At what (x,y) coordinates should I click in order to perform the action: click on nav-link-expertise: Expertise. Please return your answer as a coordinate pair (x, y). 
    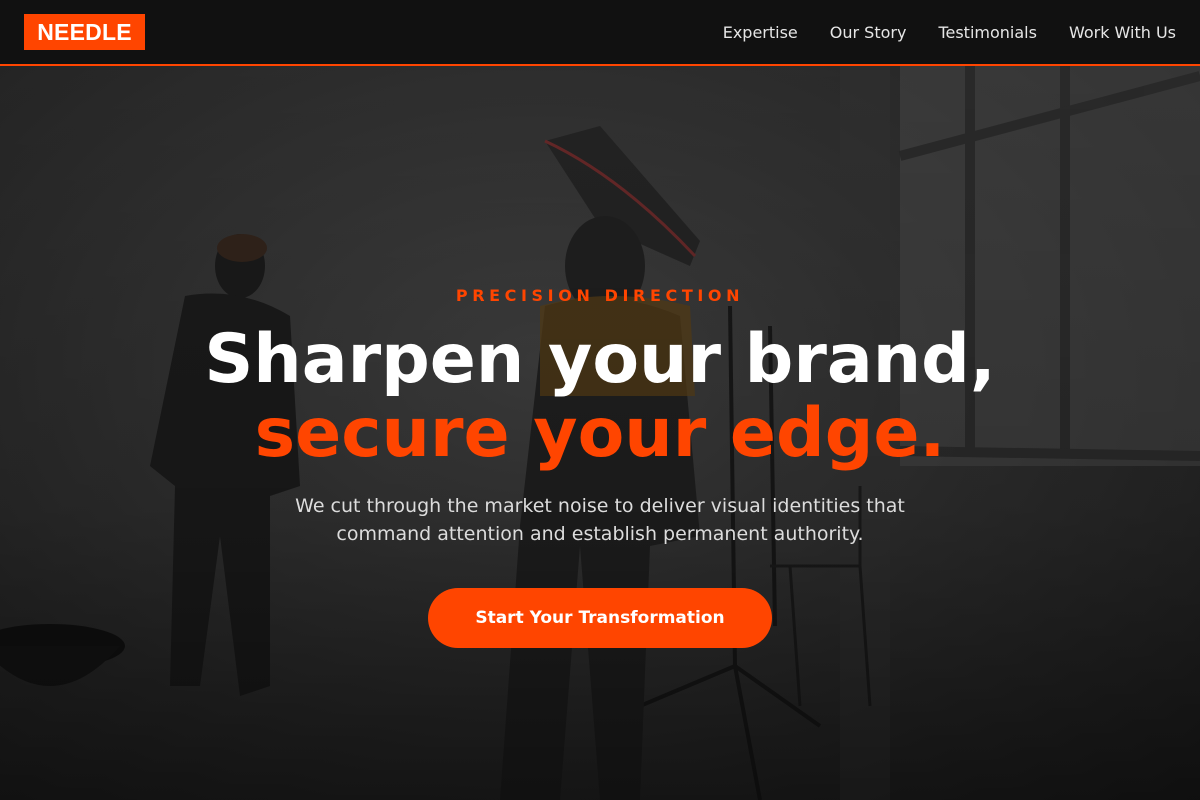
    Looking at the image, I should click on (760, 32).